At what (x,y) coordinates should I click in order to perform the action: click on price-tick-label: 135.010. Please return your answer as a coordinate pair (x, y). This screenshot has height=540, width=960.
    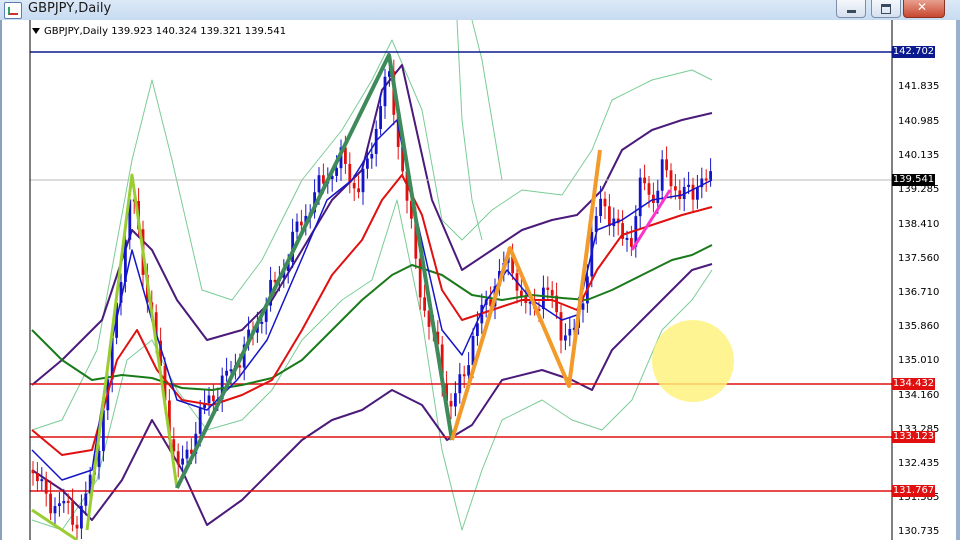
    Looking at the image, I should click on (919, 360).